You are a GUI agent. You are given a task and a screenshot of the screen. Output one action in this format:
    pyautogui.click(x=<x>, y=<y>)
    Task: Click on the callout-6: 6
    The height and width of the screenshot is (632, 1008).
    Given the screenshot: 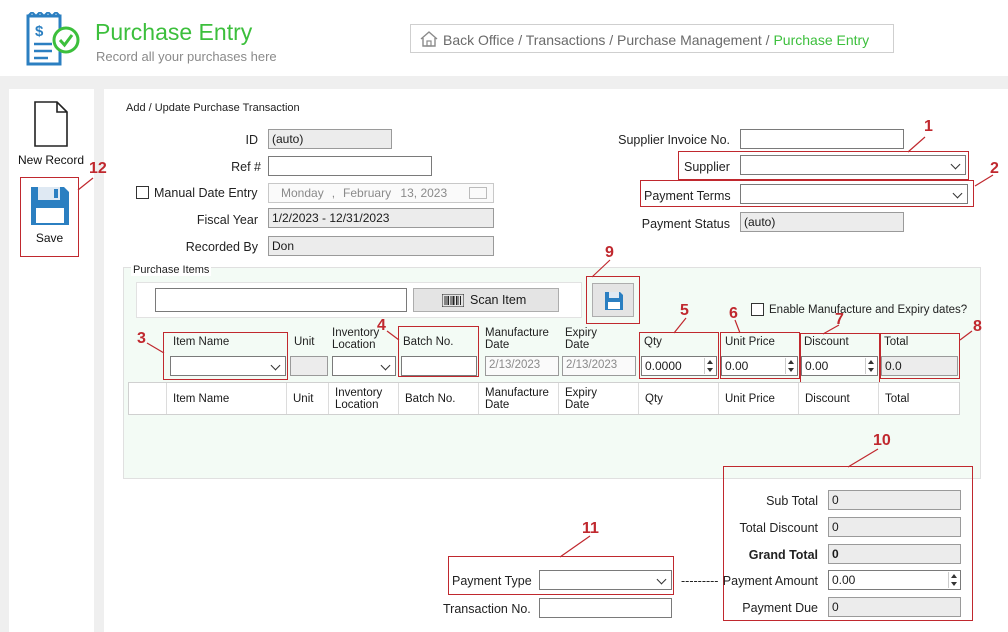 What is the action you would take?
    pyautogui.click(x=733, y=313)
    